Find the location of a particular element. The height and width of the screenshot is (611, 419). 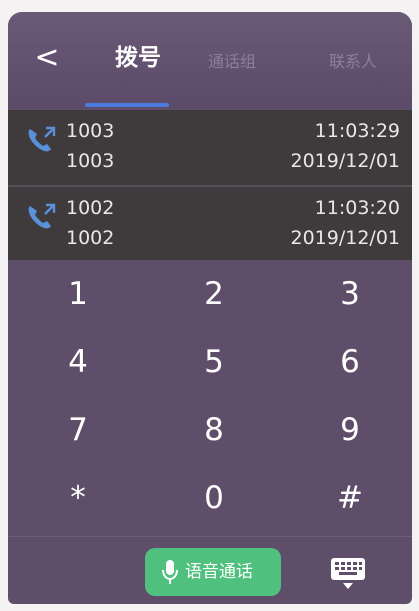

voice-call-label: 语音通话 is located at coordinates (219, 572).